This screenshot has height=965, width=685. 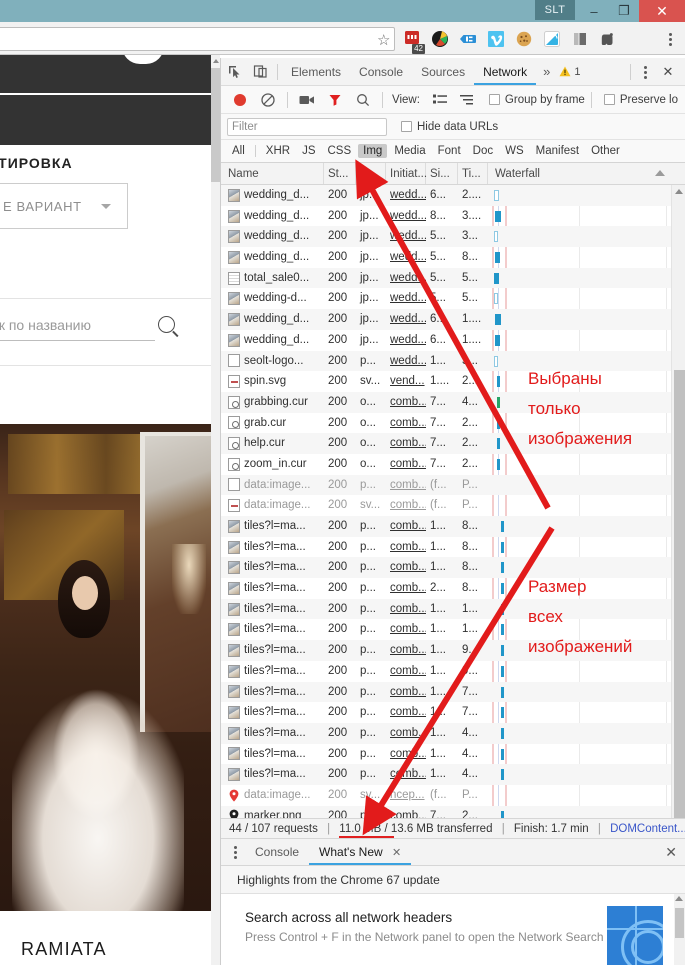 What do you see at coordinates (272, 402) in the screenshot?
I see `cell-name: grabbing.cur` at bounding box center [272, 402].